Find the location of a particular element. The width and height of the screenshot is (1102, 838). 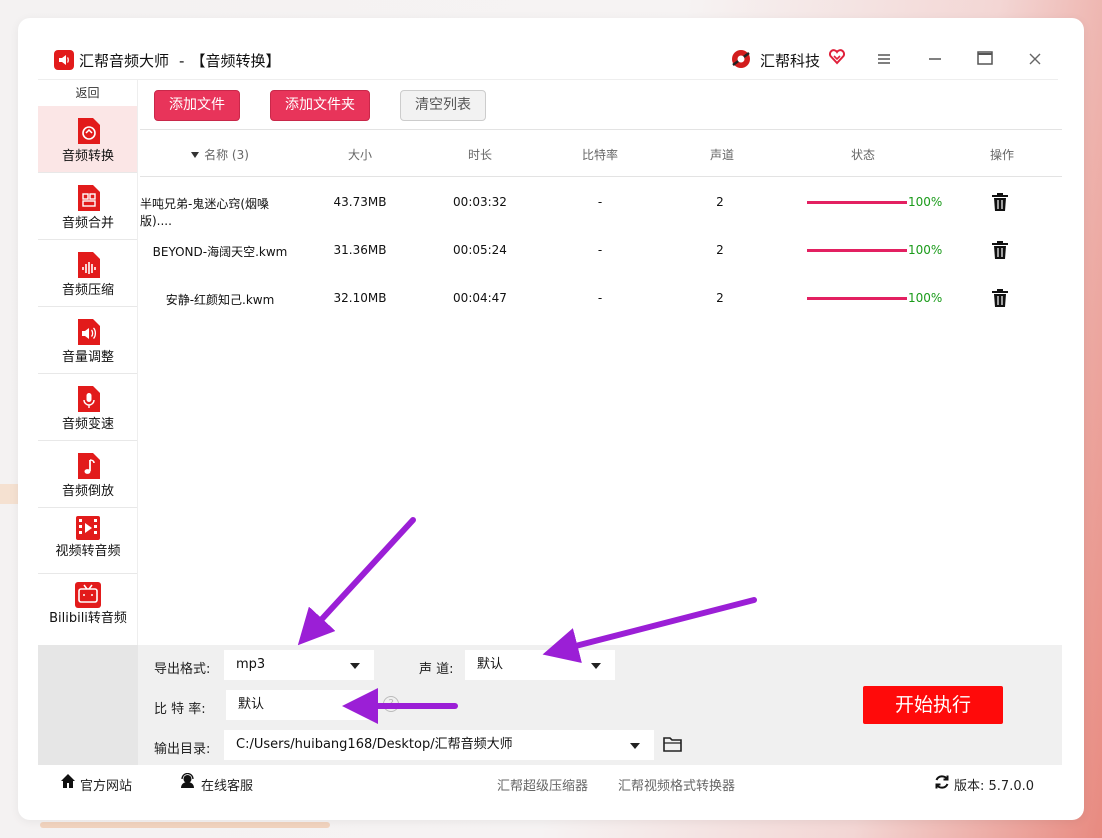

add-folder-button: 添加文件夹 is located at coordinates (320, 105).